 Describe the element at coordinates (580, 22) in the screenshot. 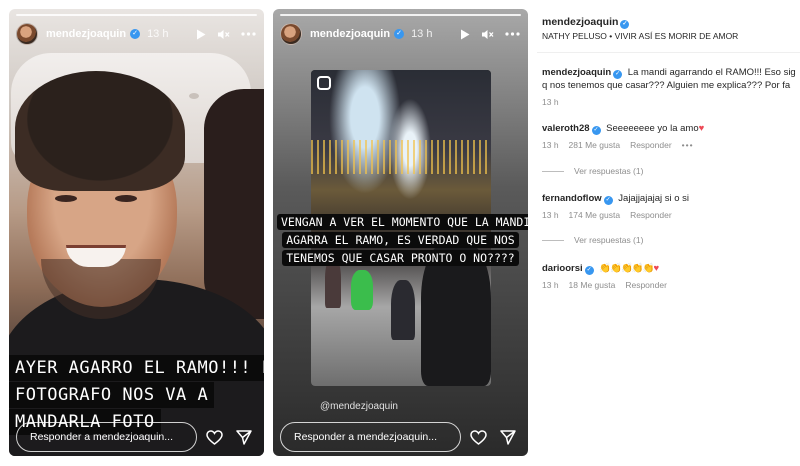

I see `post-author-name: mendezjoaquin` at that location.